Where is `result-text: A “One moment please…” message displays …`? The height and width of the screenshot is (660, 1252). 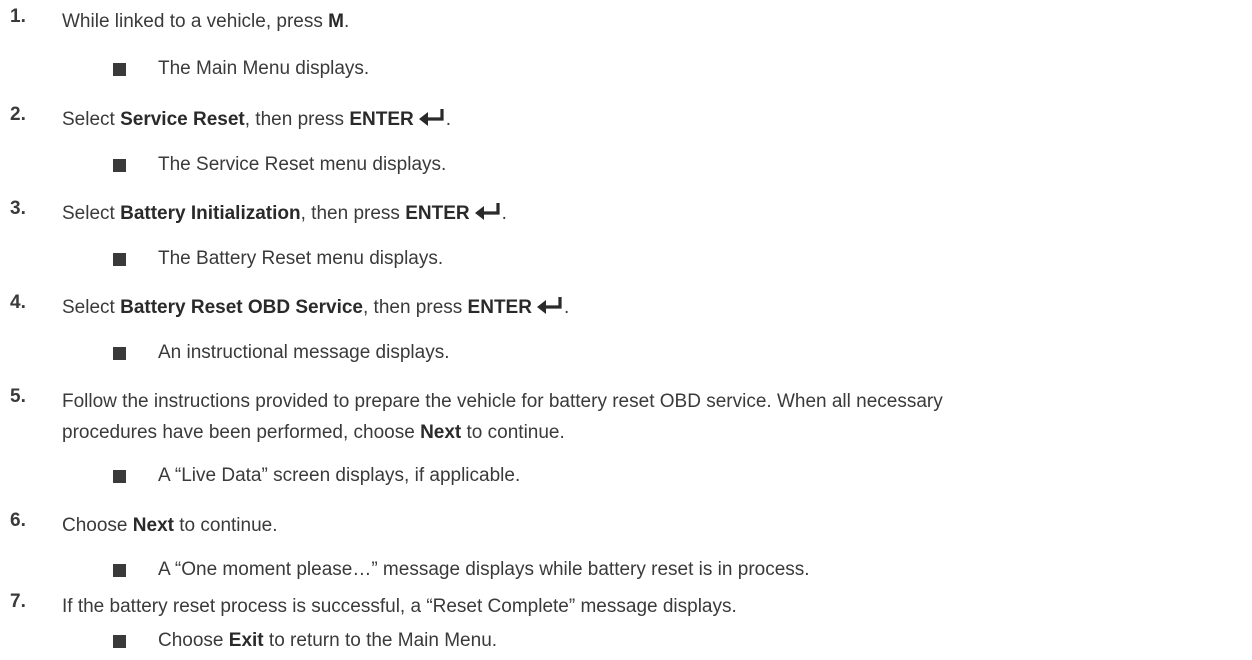 result-text: A “One moment please…” message displays … is located at coordinates (484, 569).